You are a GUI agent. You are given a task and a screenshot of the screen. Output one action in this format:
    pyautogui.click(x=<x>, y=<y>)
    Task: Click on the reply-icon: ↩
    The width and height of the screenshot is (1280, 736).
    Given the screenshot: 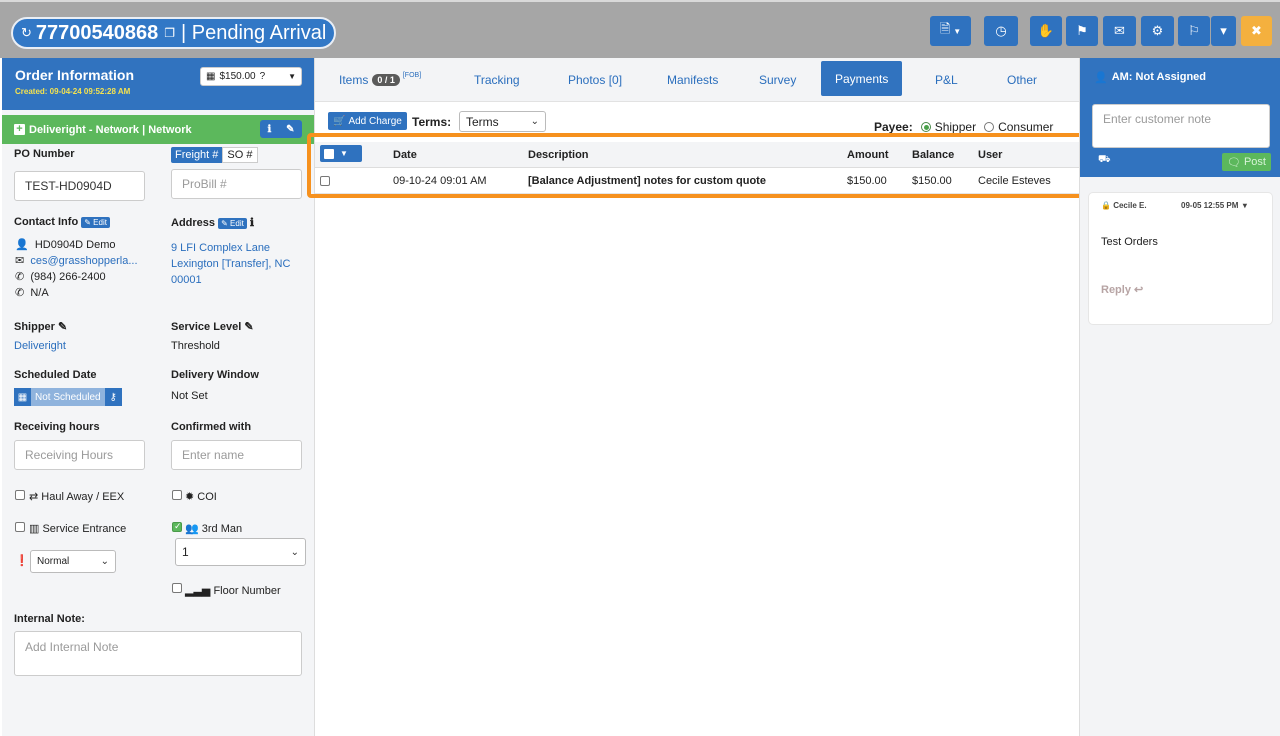 What is the action you would take?
    pyautogui.click(x=1139, y=290)
    